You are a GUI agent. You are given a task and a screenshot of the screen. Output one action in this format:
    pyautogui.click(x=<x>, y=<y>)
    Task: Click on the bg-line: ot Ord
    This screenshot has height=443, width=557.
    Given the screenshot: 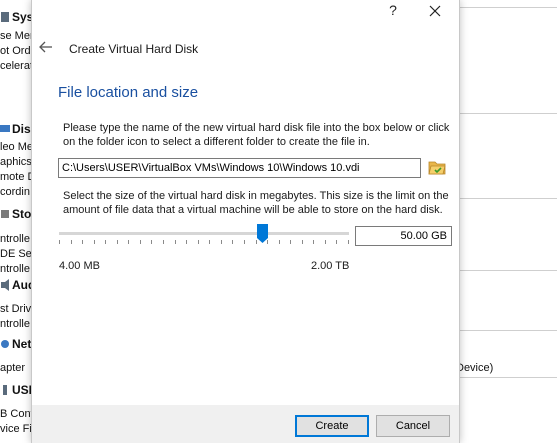 What is the action you would take?
    pyautogui.click(x=15, y=51)
    